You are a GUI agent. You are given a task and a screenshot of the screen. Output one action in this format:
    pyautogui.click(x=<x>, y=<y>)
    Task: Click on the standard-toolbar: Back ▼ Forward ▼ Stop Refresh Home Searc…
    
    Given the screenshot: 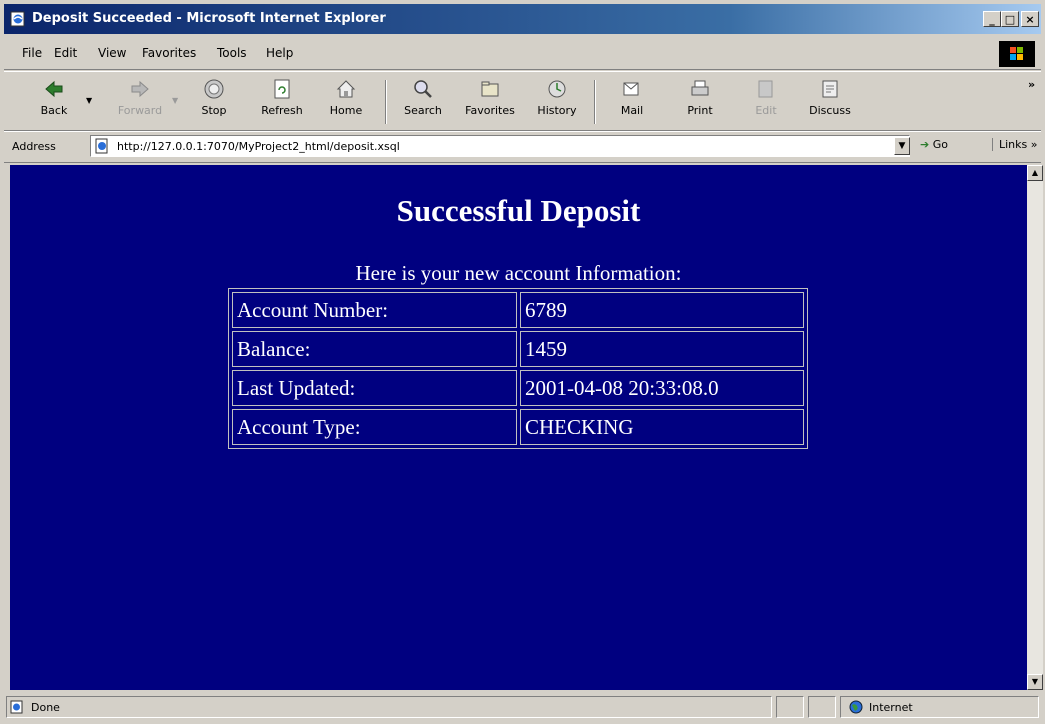 What is the action you would take?
    pyautogui.click(x=522, y=101)
    